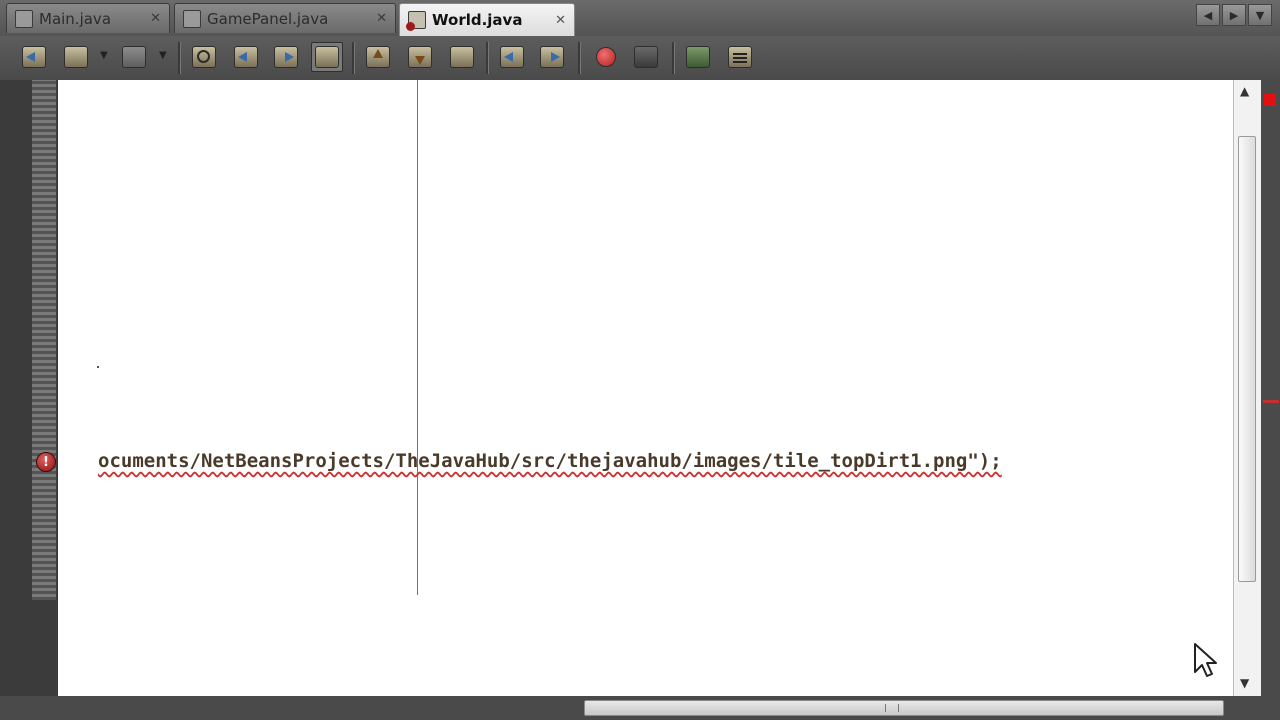 The width and height of the screenshot is (1280, 720). I want to click on next-bookmark-button, so click(420, 57).